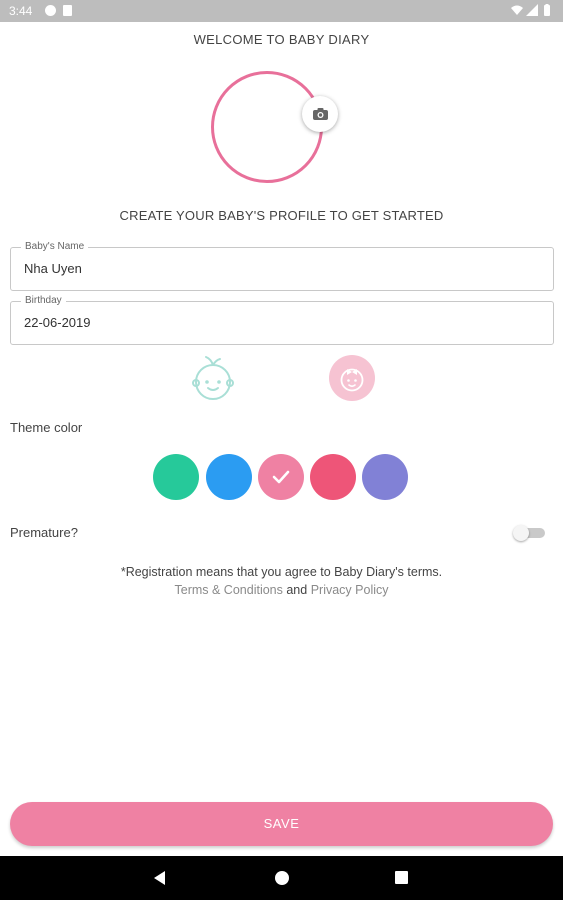 The image size is (563, 900). Describe the element at coordinates (57, 322) in the screenshot. I see `birthday-input: 22-06-2019` at that location.